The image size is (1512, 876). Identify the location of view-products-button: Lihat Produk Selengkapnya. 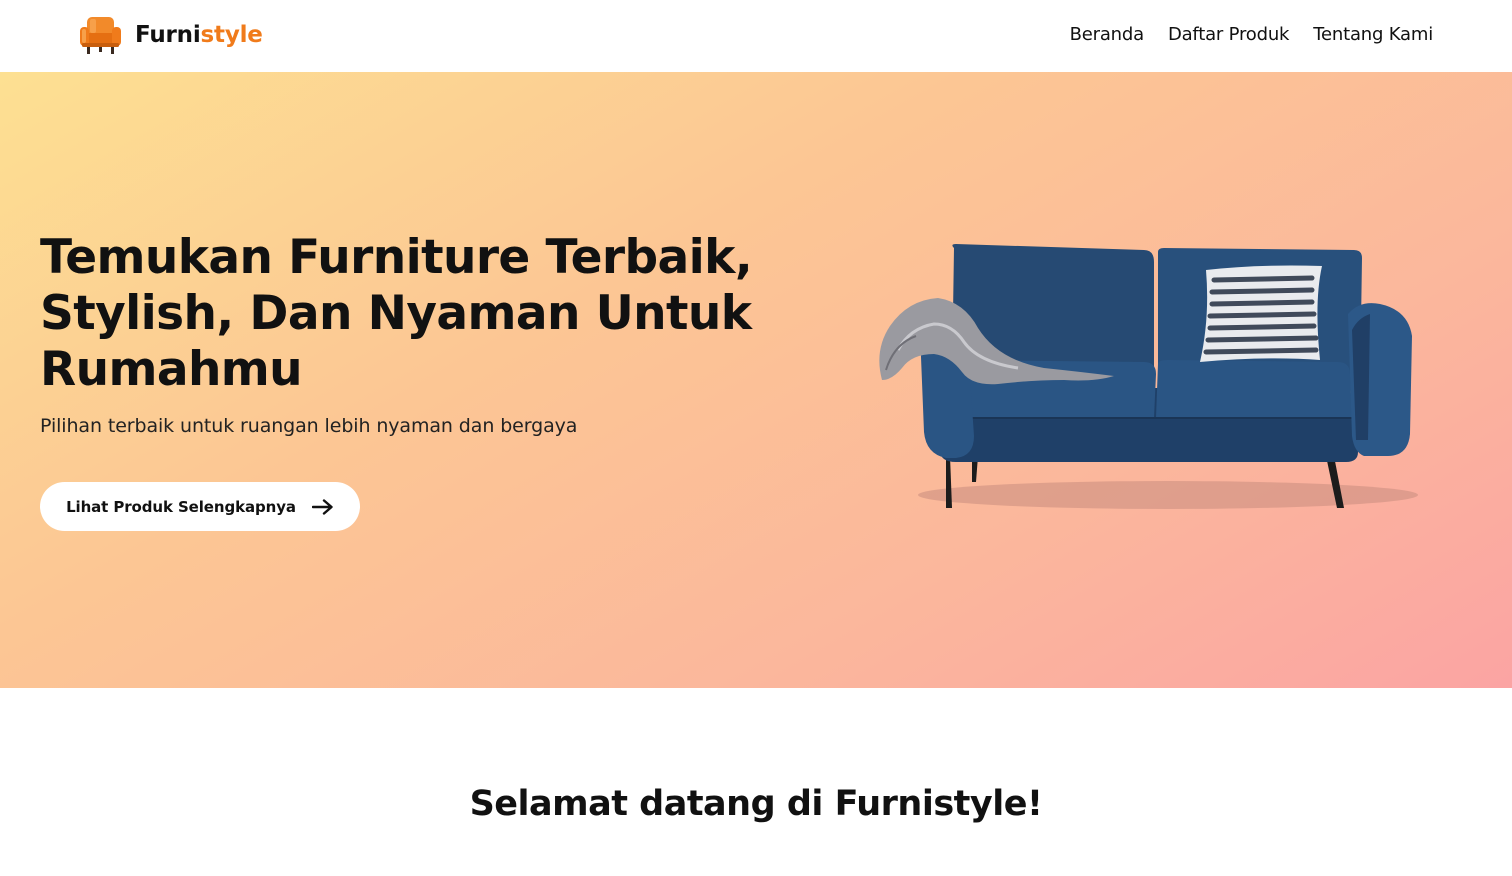
(200, 506).